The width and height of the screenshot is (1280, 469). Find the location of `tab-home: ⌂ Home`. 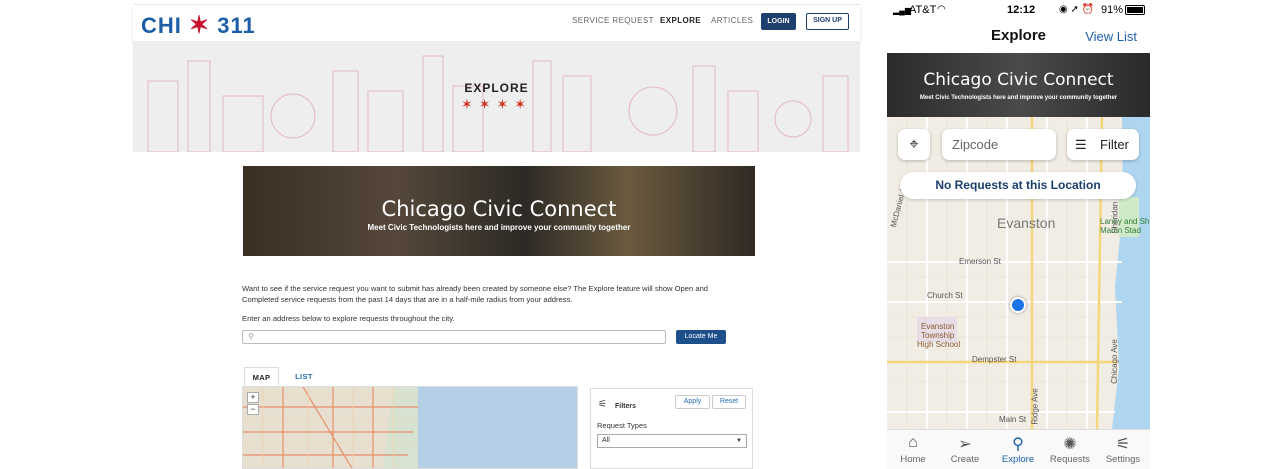

tab-home: ⌂ Home is located at coordinates (913, 449).